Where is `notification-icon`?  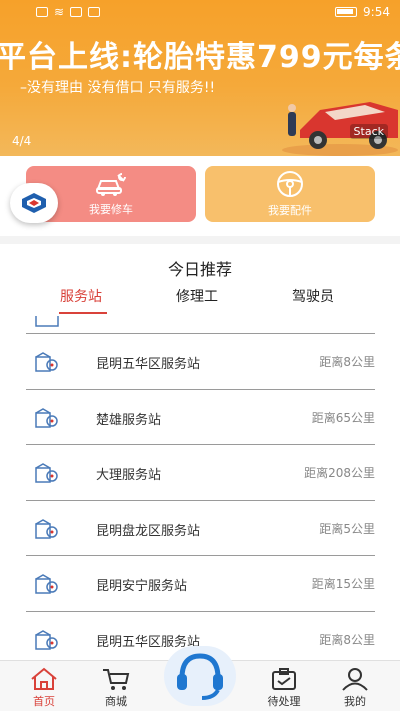 notification-icon is located at coordinates (76, 12).